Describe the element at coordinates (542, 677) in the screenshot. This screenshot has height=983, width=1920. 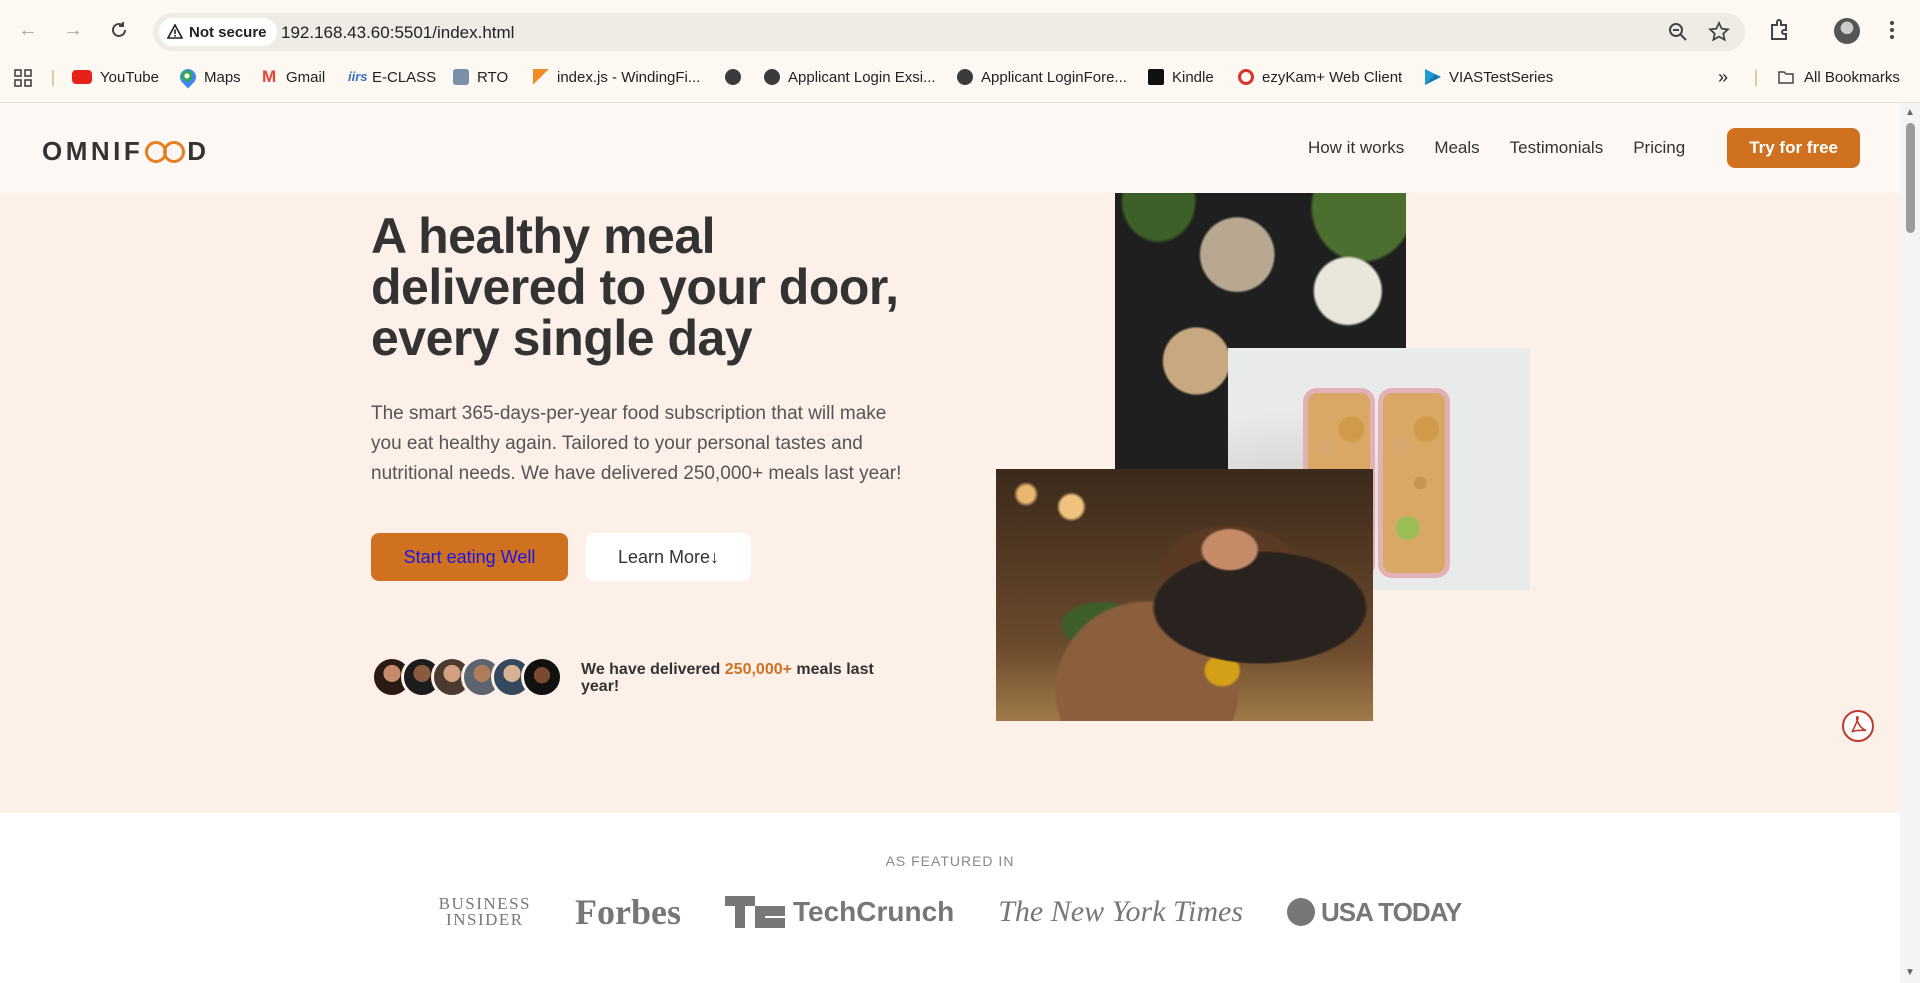
I see `customer-avatar` at that location.